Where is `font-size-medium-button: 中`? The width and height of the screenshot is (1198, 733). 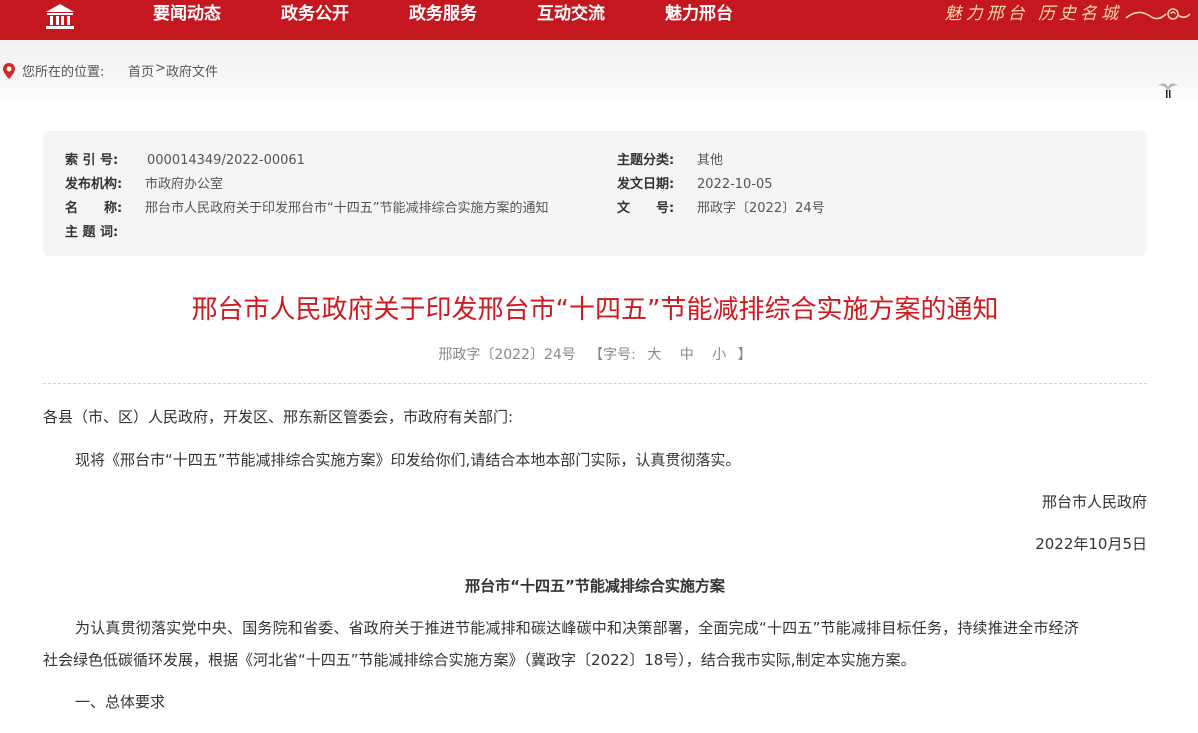
font-size-medium-button: 中 is located at coordinates (687, 355).